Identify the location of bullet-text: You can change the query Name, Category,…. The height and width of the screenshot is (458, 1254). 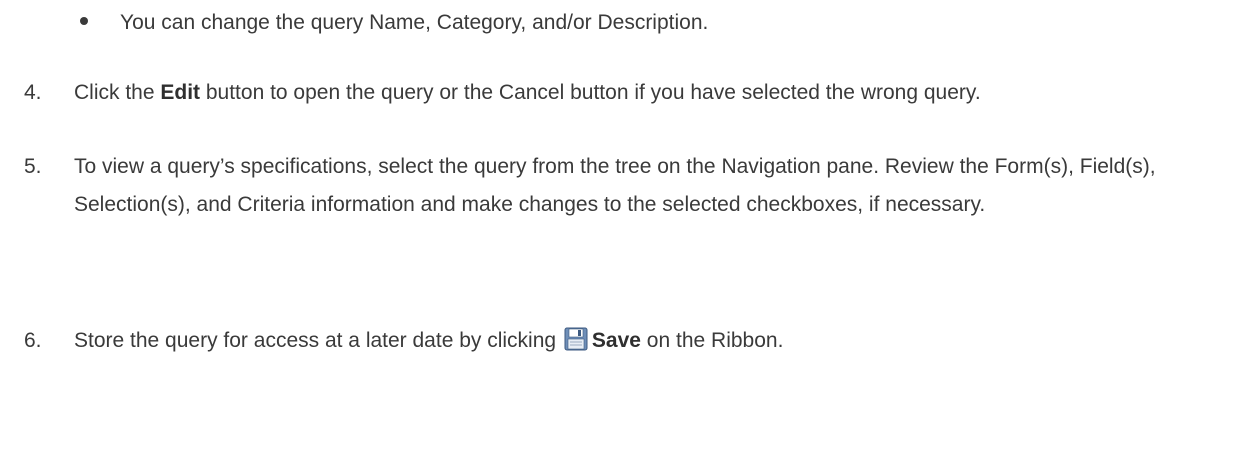
(414, 22).